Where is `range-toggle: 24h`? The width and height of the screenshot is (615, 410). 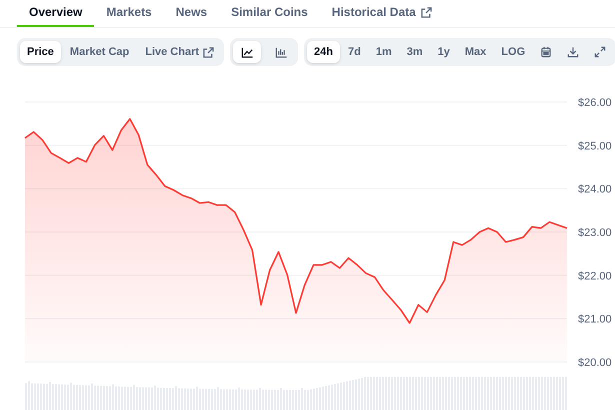
range-toggle: 24h is located at coordinates (323, 52).